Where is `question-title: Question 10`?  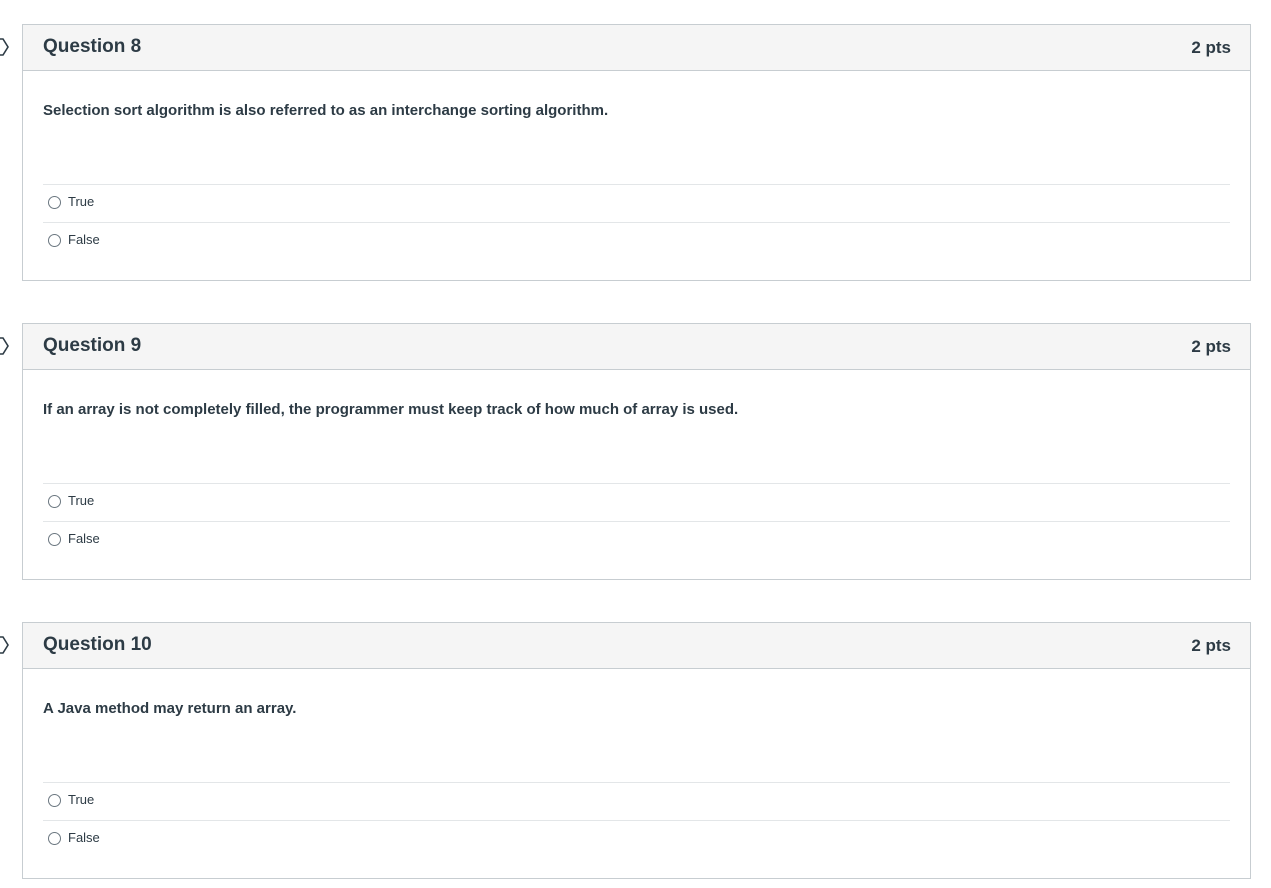 question-title: Question 10 is located at coordinates (97, 644).